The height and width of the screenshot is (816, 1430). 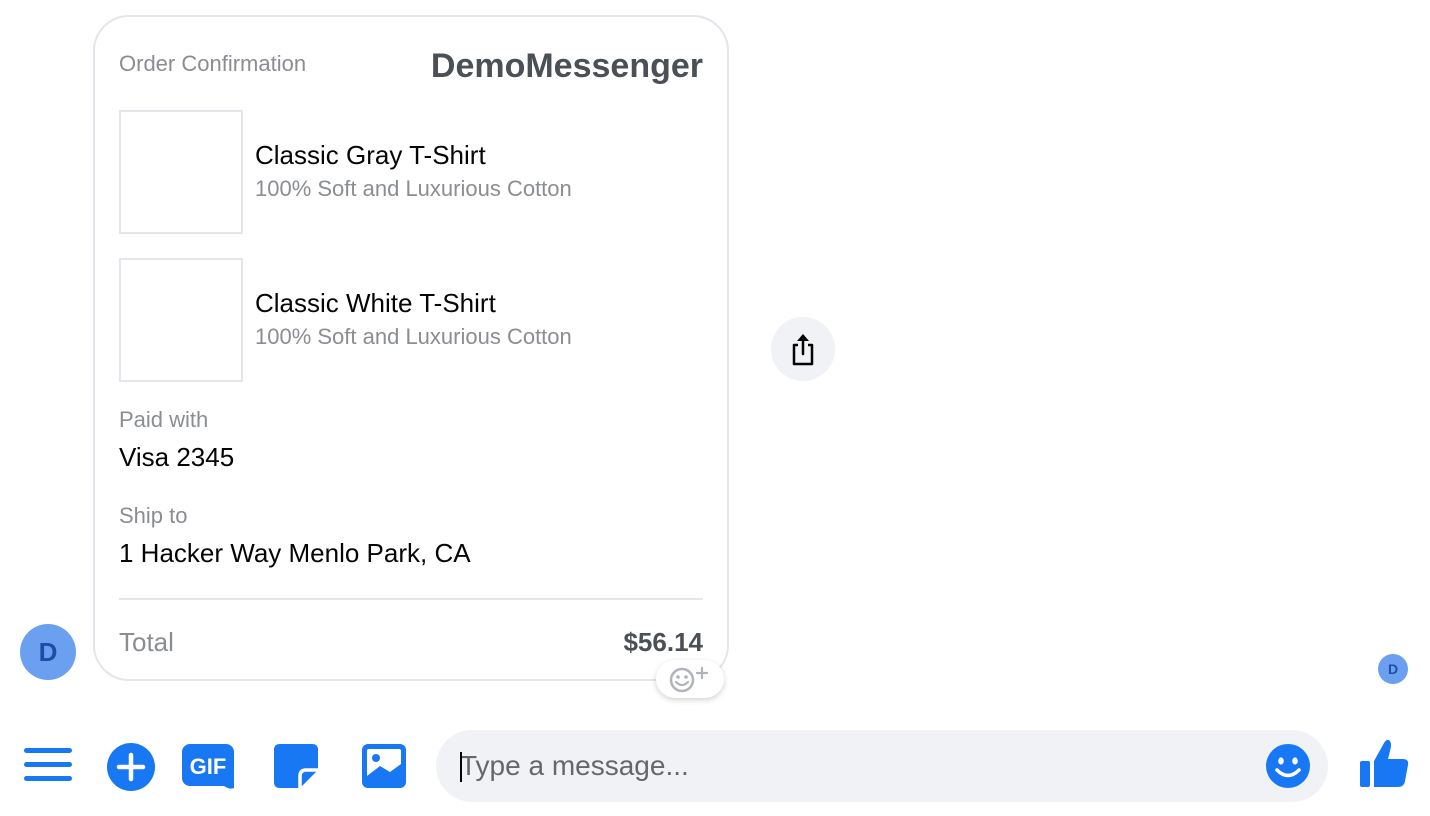 I want to click on paid-with-value: Visa 2345, so click(x=177, y=457).